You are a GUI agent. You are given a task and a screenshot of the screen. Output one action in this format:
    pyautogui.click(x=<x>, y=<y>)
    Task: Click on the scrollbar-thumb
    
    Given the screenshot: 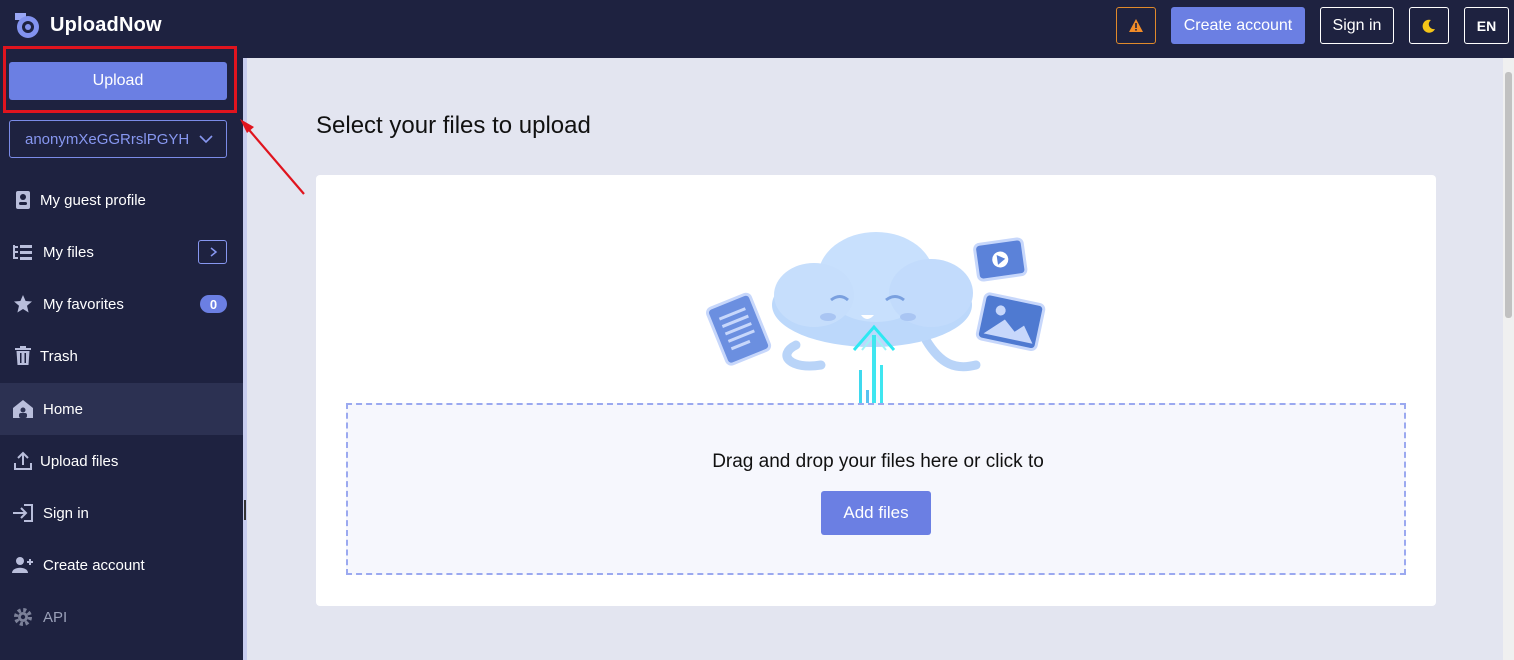 What is the action you would take?
    pyautogui.click(x=1508, y=195)
    